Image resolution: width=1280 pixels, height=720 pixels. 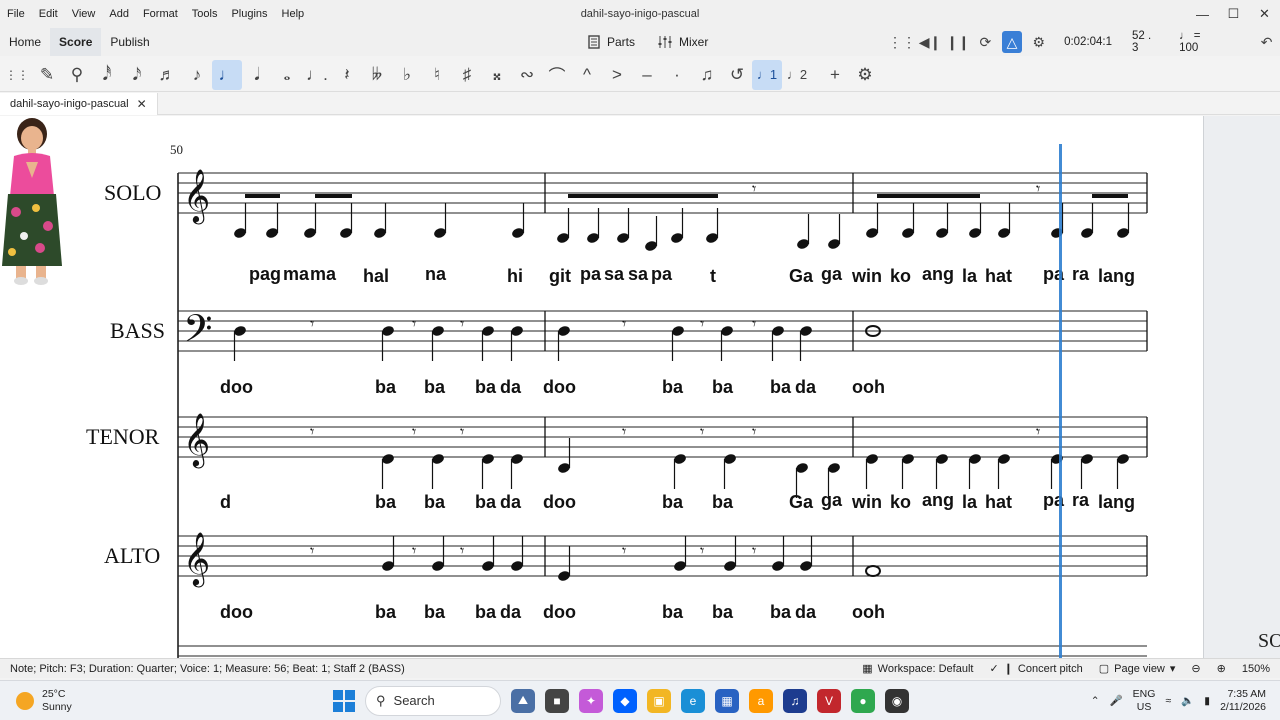 What do you see at coordinates (835, 75) in the screenshot?
I see `add-icon: +` at bounding box center [835, 75].